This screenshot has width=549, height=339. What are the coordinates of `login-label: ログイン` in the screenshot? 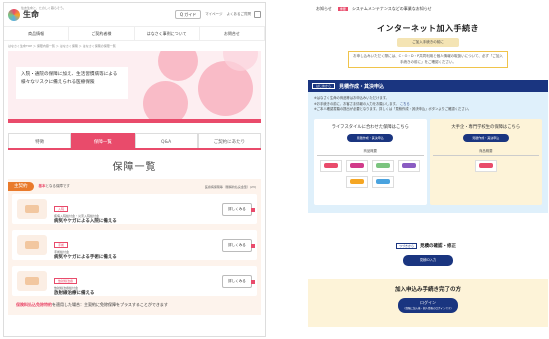 It's located at (428, 302).